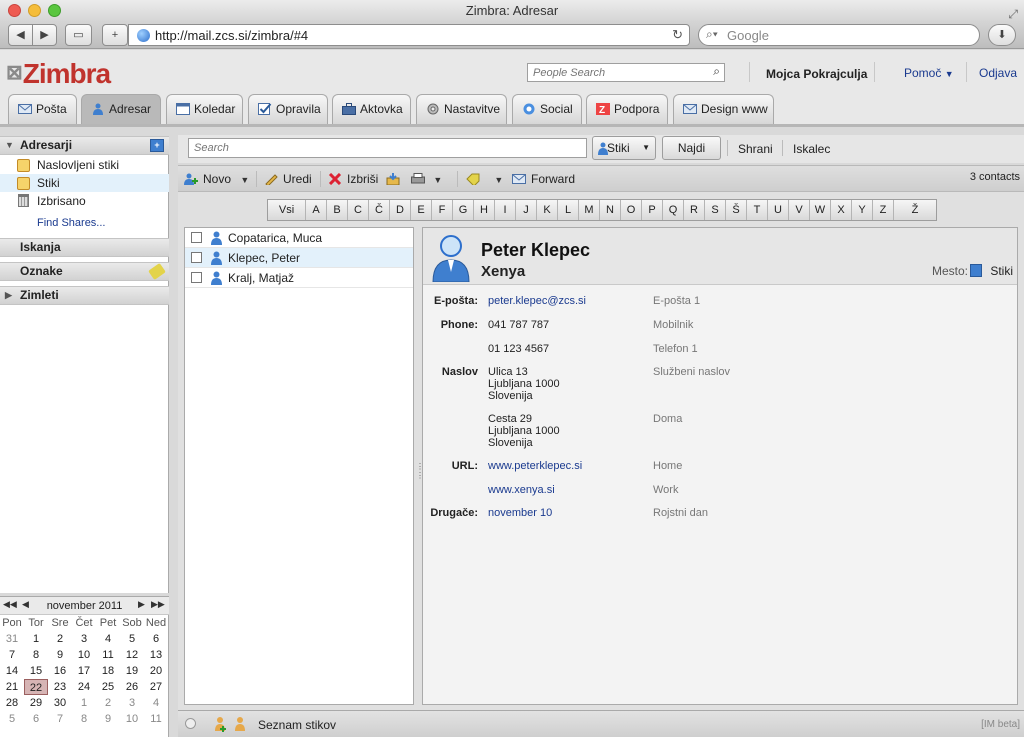 This screenshot has height=737, width=1024. I want to click on calendar-day: 22, so click(36, 687).